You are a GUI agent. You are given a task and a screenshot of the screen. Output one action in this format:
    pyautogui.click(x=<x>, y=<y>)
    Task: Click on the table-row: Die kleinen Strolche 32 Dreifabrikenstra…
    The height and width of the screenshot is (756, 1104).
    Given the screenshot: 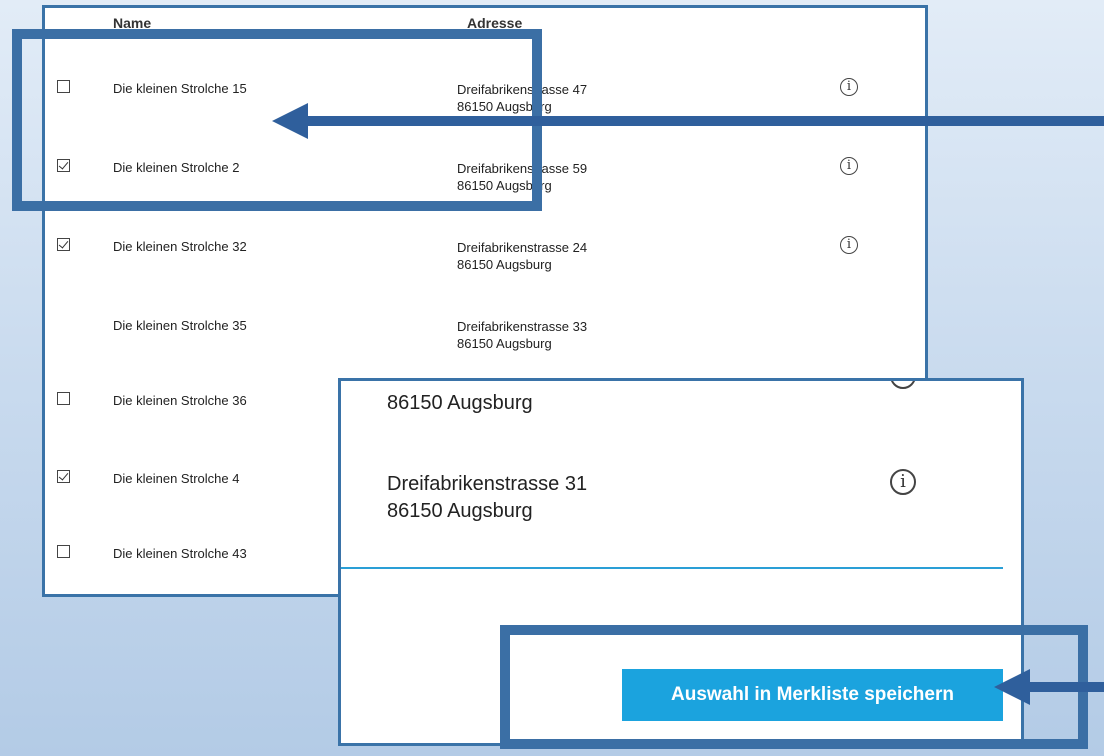 What is the action you would take?
    pyautogui.click(x=485, y=267)
    